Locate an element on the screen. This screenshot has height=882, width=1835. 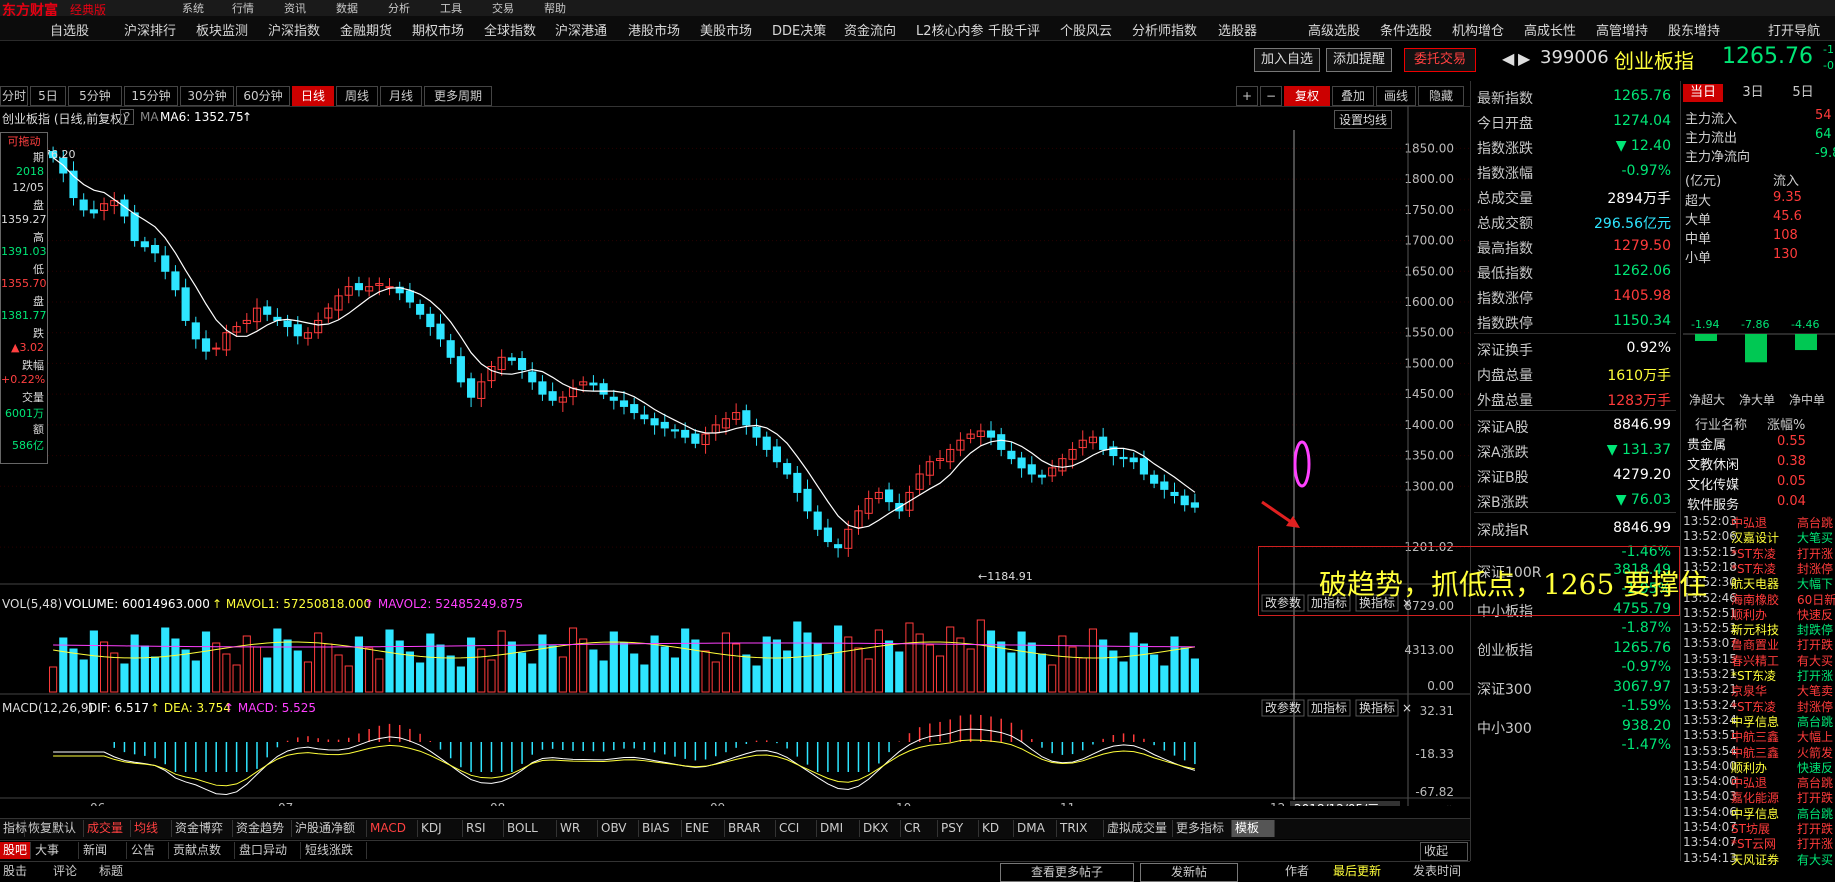
scroll-right-icon: » is located at coordinates (1450, 803).